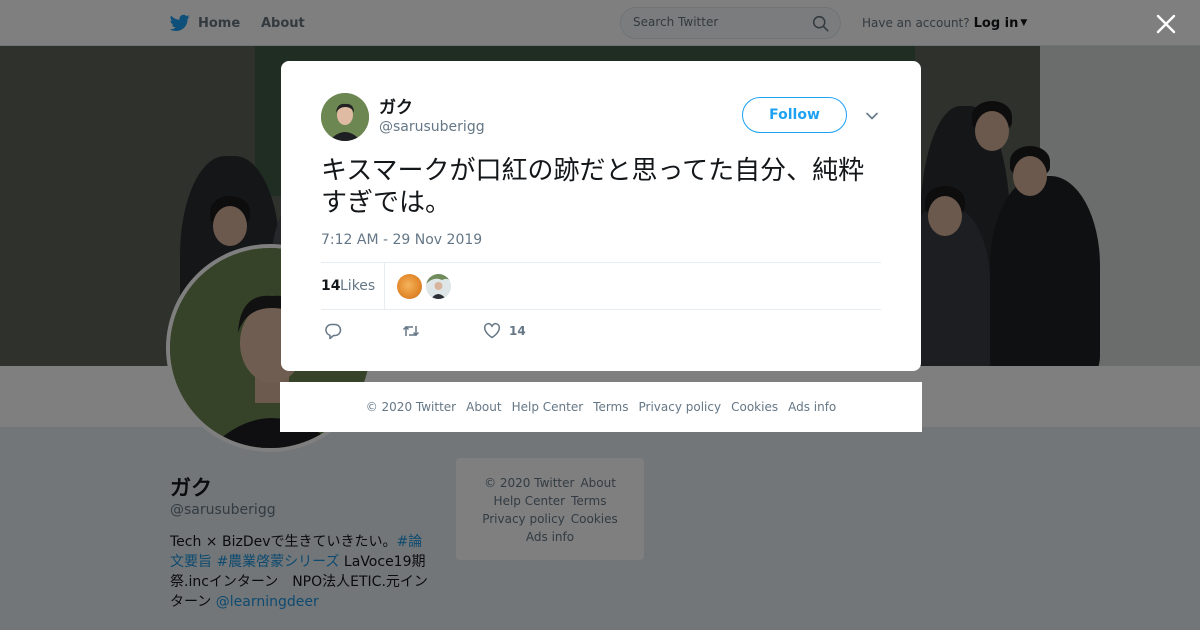 This screenshot has width=1200, height=630. I want to click on reply-action, so click(333, 331).